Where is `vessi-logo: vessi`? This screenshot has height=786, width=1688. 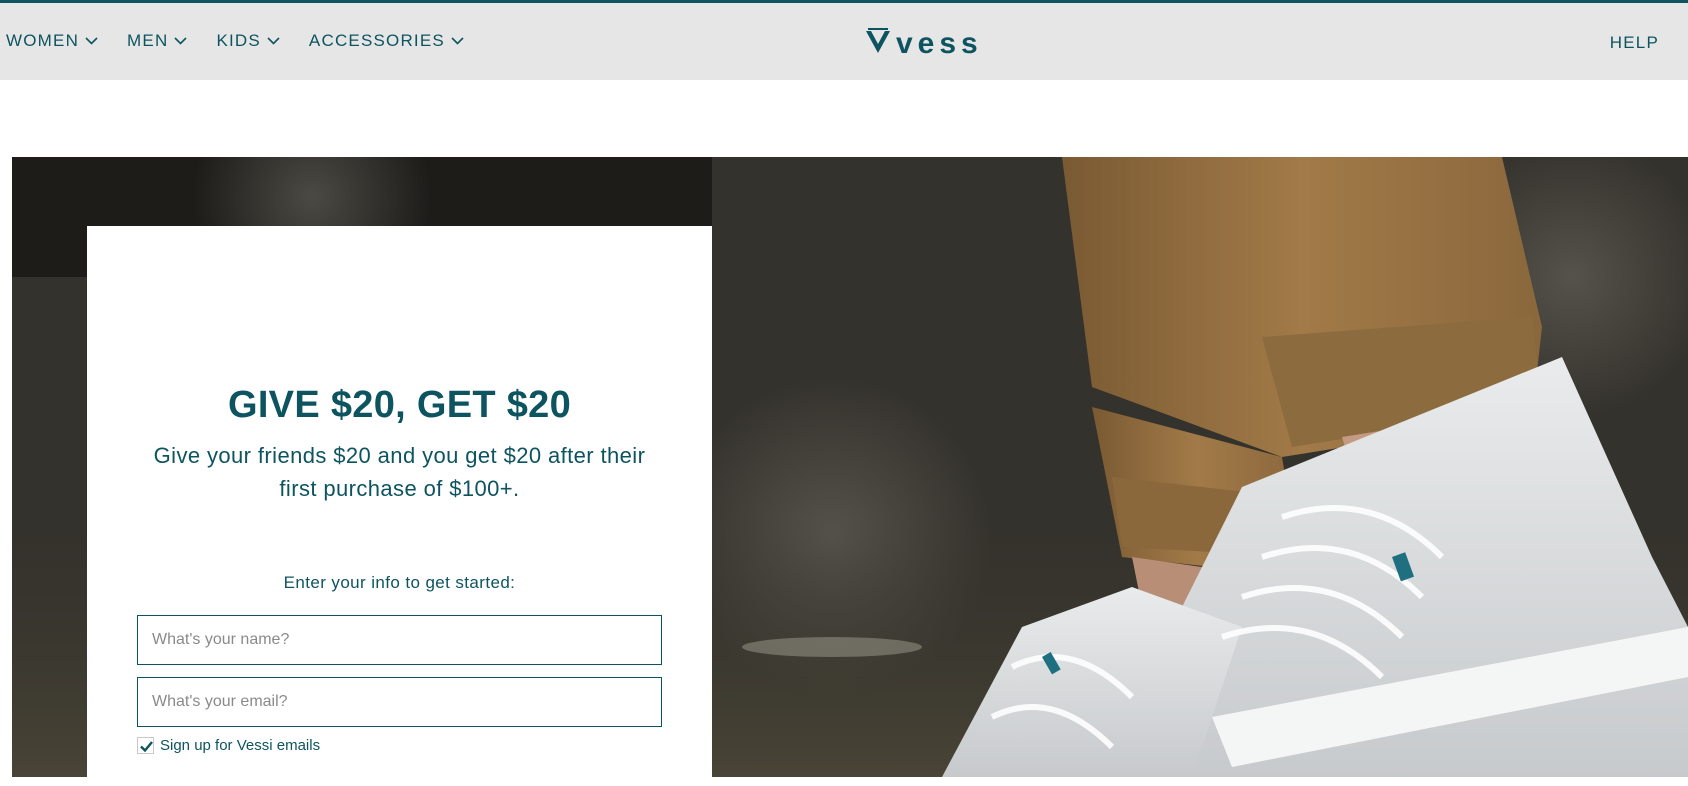
vessi-logo: vessi is located at coordinates (924, 42).